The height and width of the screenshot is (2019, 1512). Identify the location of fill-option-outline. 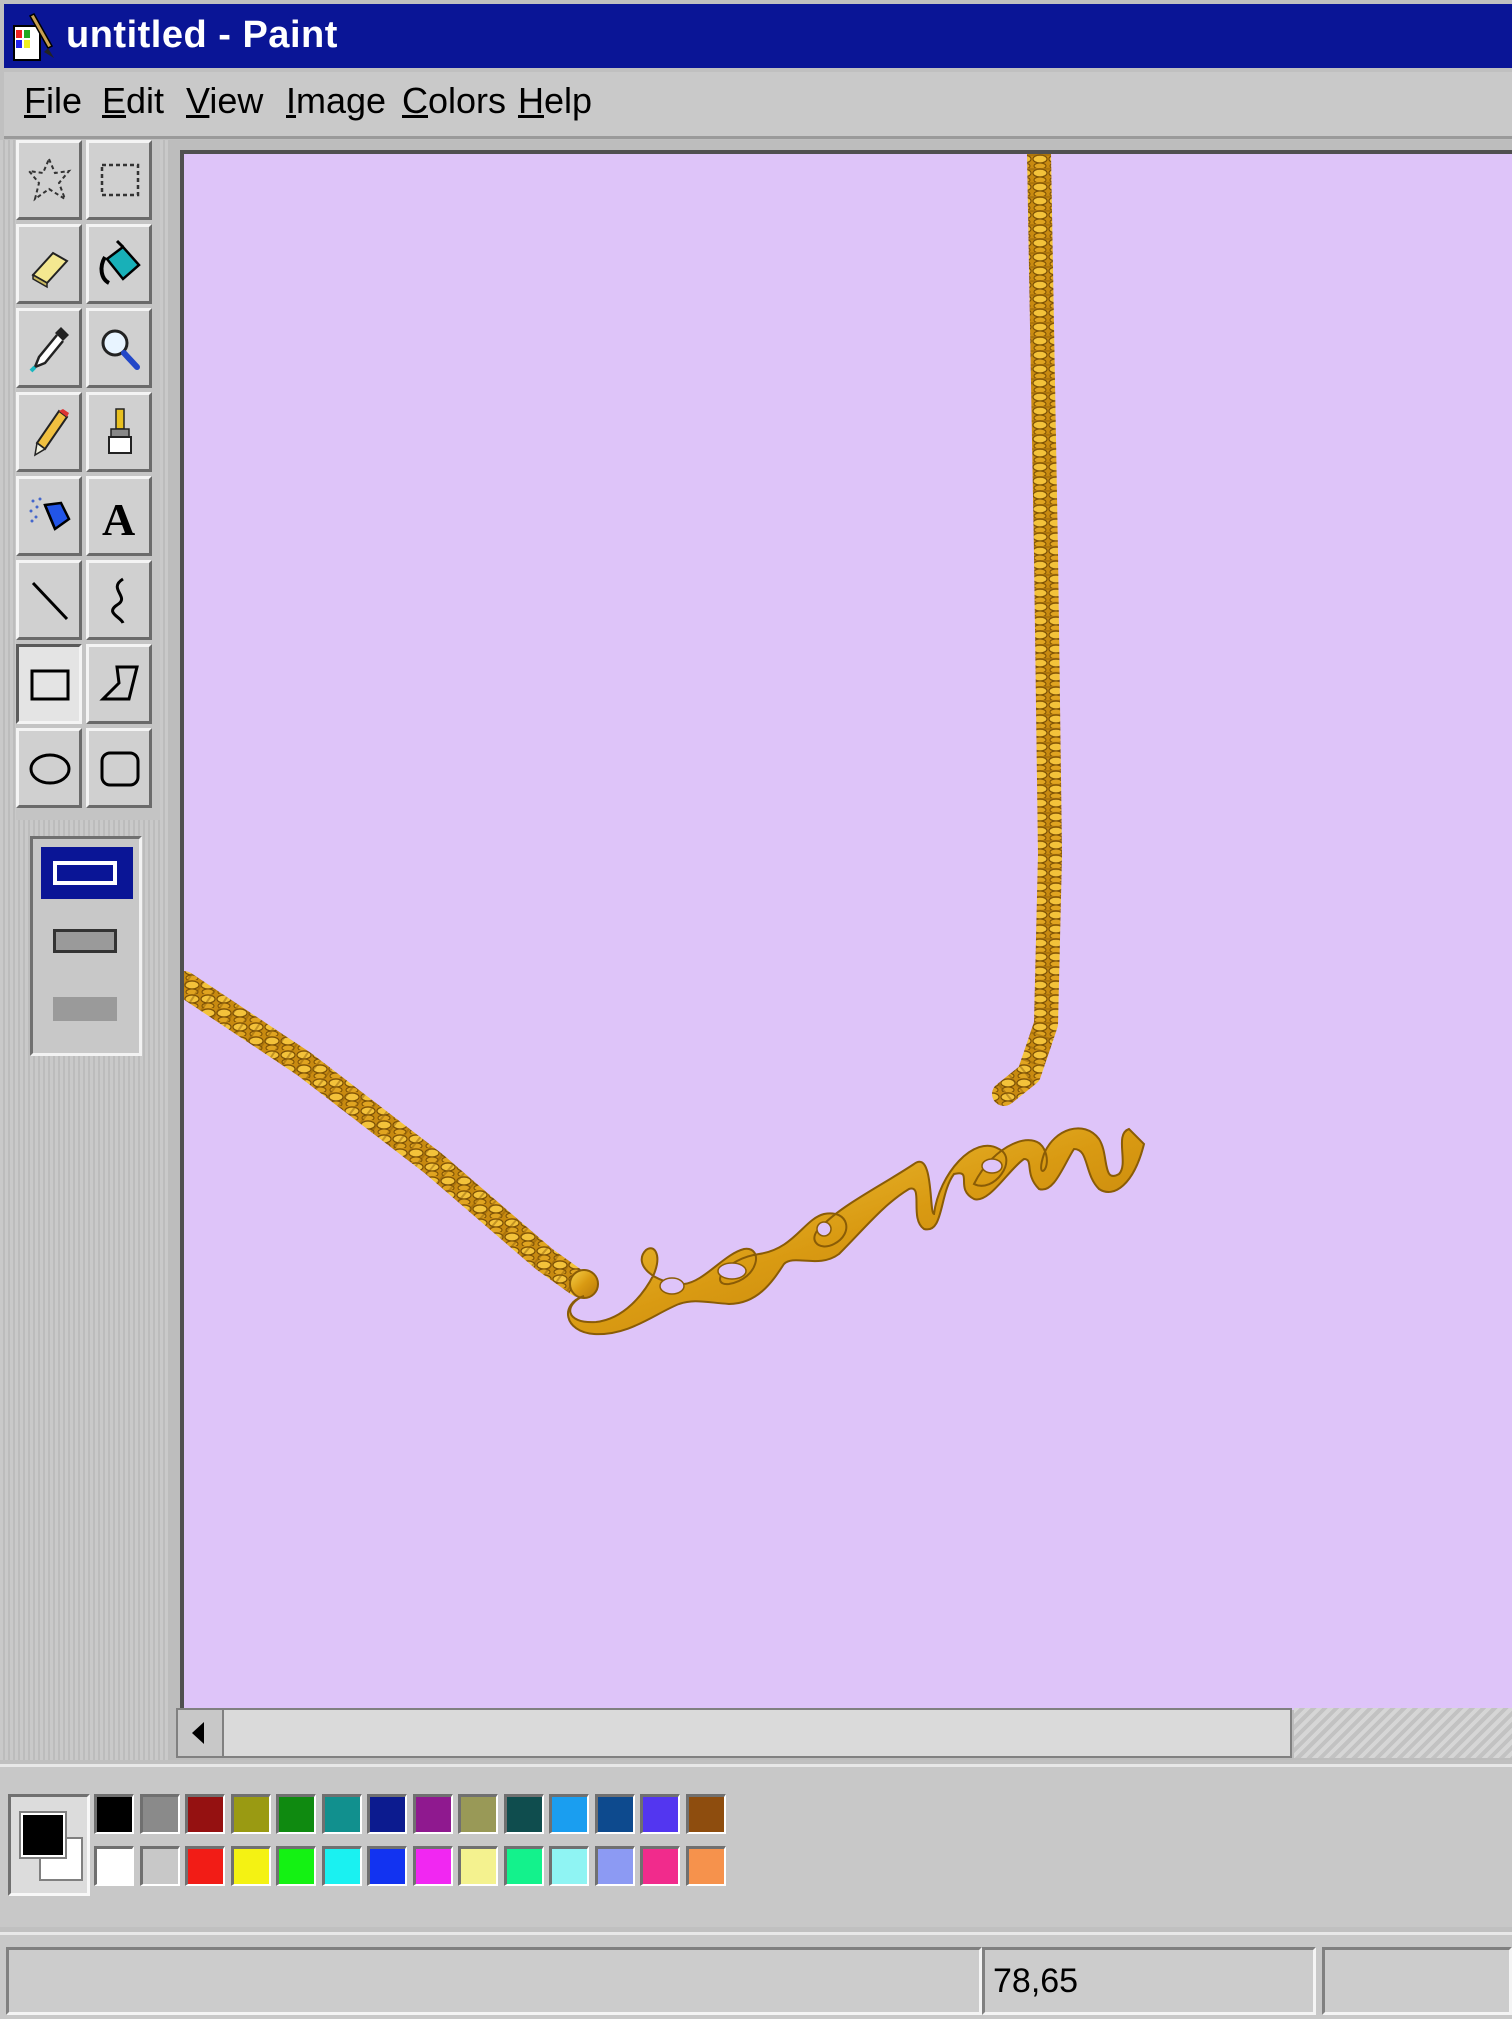
(87, 873).